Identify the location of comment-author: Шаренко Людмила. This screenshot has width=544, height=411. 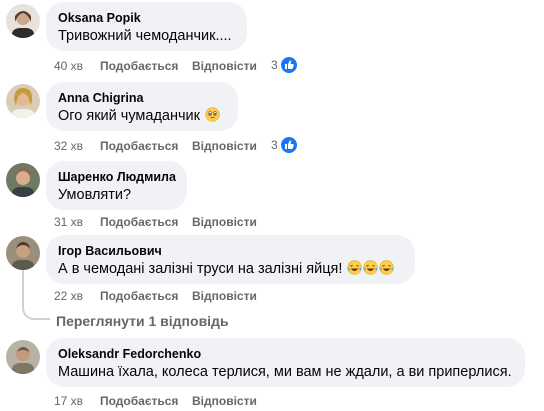
(117, 177).